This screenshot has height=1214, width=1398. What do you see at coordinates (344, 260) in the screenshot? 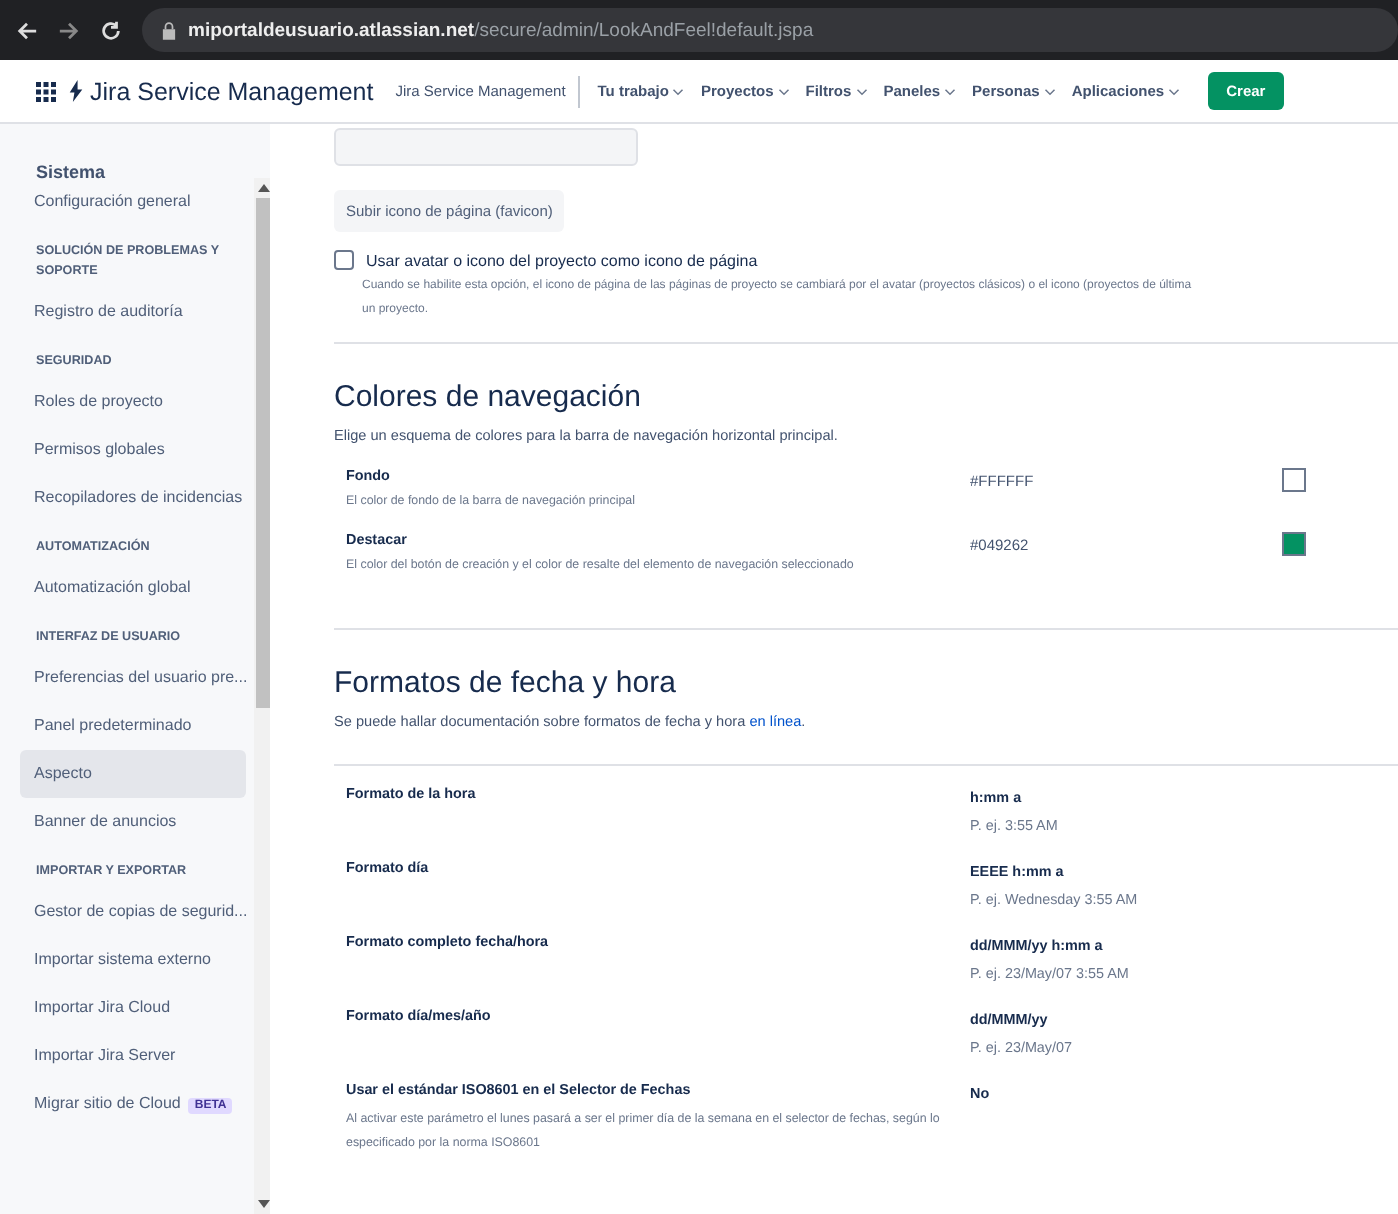
I see `checkbox` at bounding box center [344, 260].